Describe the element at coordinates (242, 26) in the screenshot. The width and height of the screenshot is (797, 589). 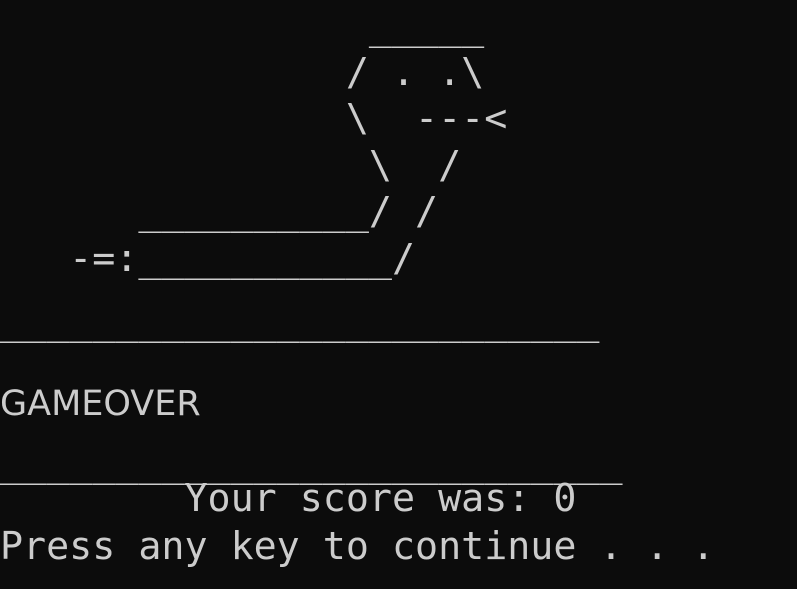
I see `snake-art-line-1: _____` at that location.